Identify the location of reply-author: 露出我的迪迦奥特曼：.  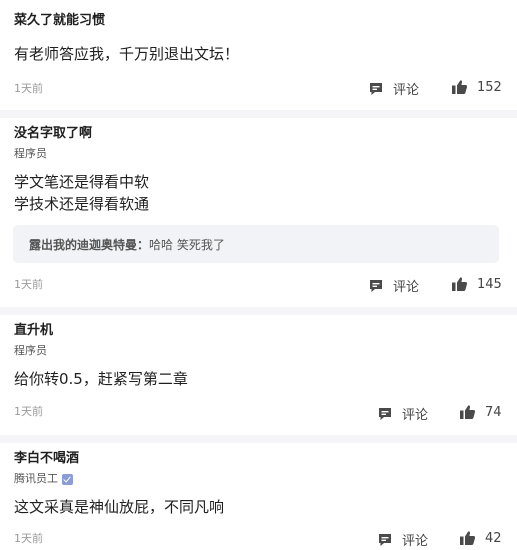
(89, 244).